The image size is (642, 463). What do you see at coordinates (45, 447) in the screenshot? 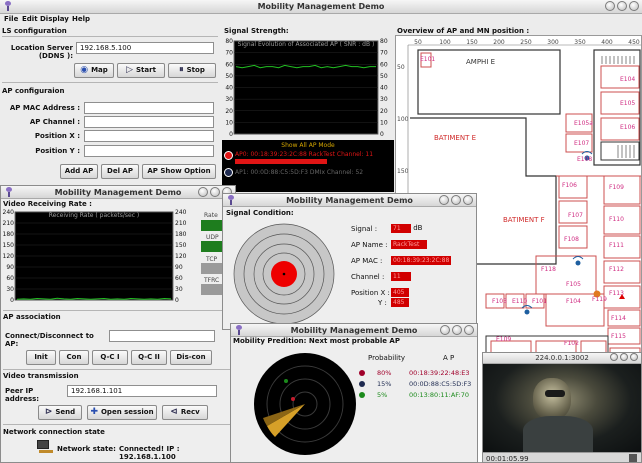
I see `network-icon` at bounding box center [45, 447].